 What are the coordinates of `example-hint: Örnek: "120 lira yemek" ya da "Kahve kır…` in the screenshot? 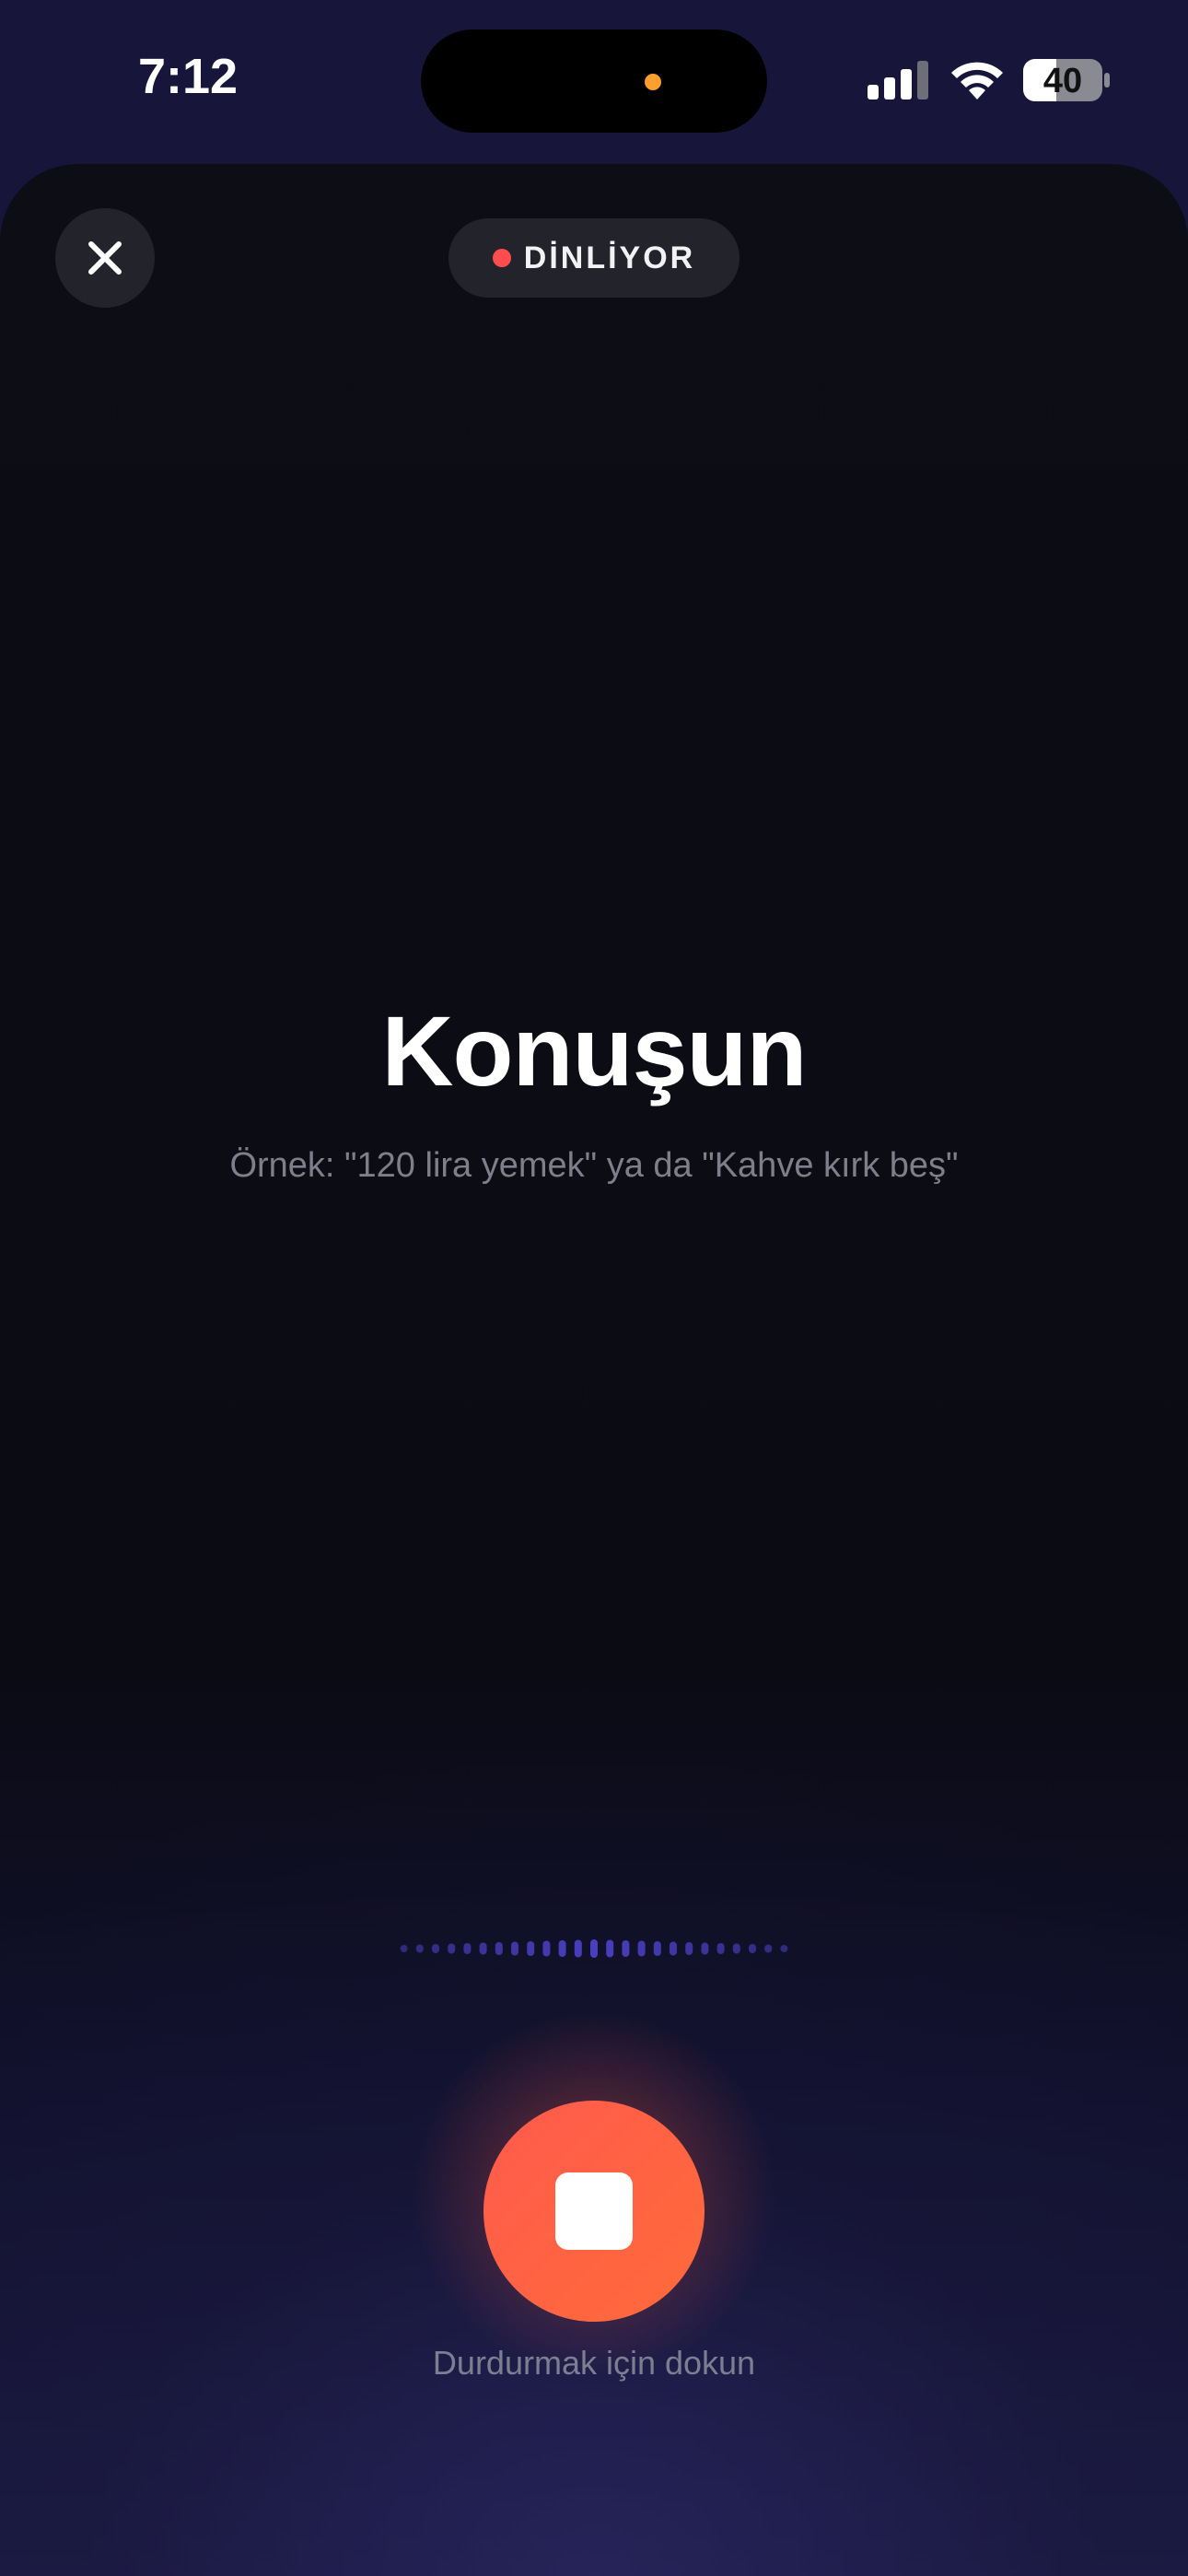 It's located at (594, 1165).